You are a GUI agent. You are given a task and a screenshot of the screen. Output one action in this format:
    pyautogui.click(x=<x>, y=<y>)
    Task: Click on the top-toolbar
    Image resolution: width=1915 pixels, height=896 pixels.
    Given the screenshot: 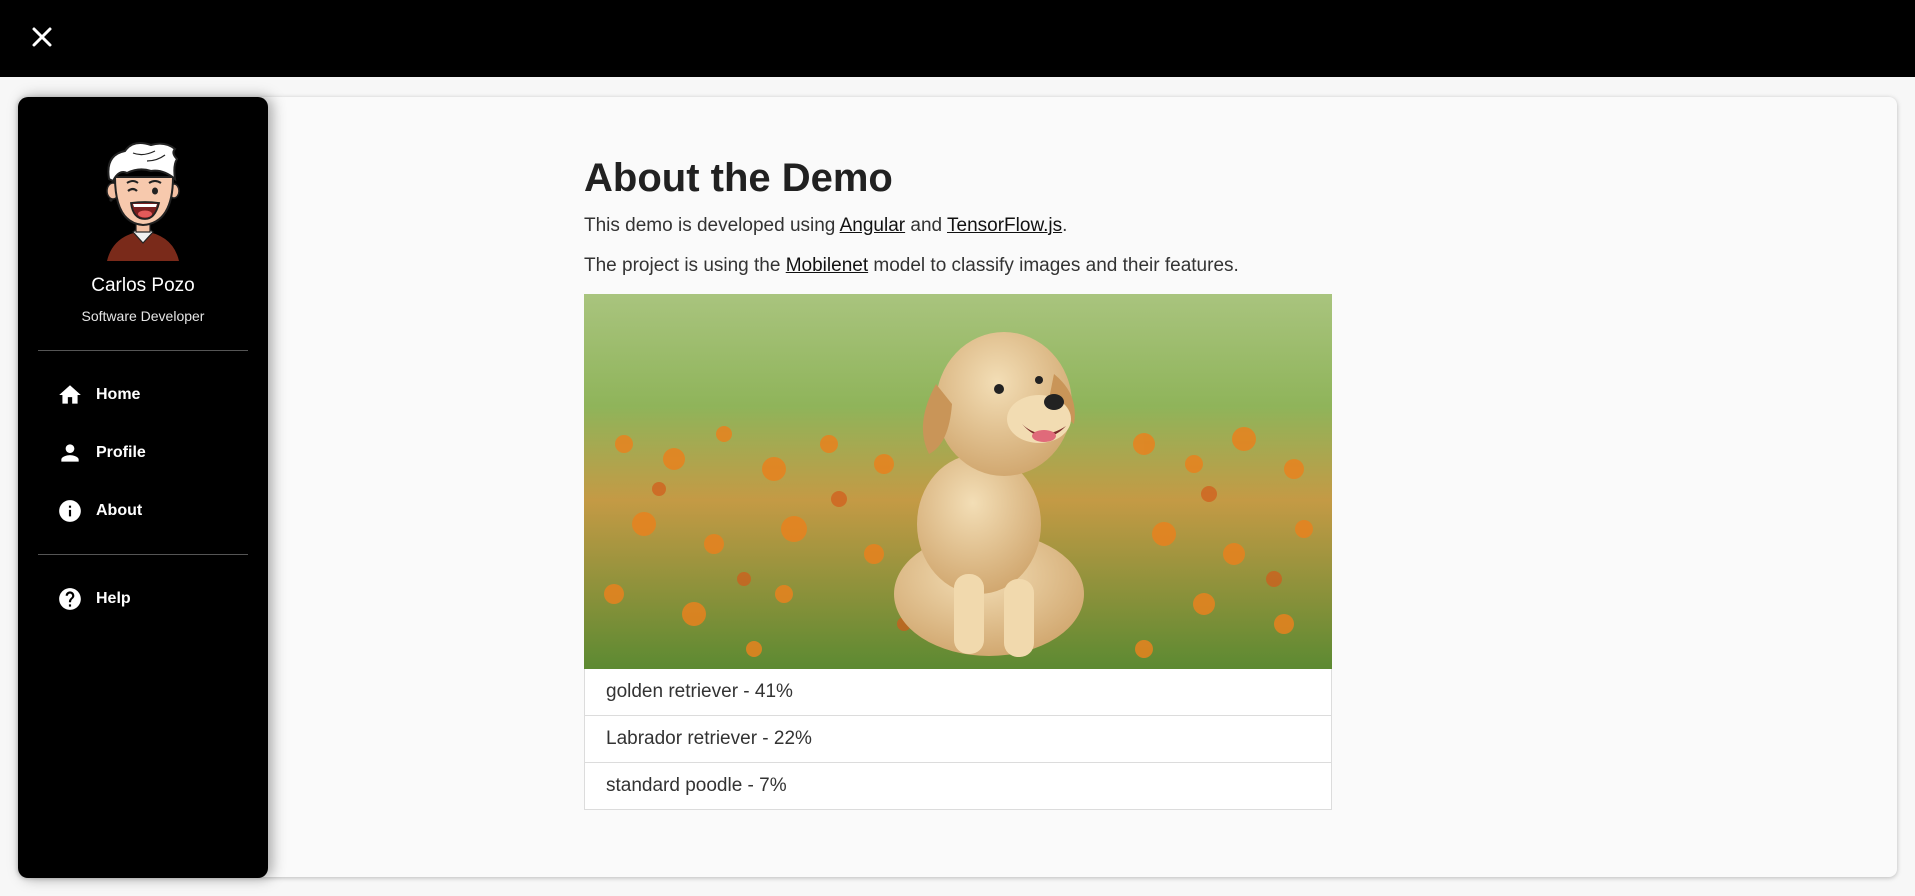 What is the action you would take?
    pyautogui.click(x=957, y=38)
    